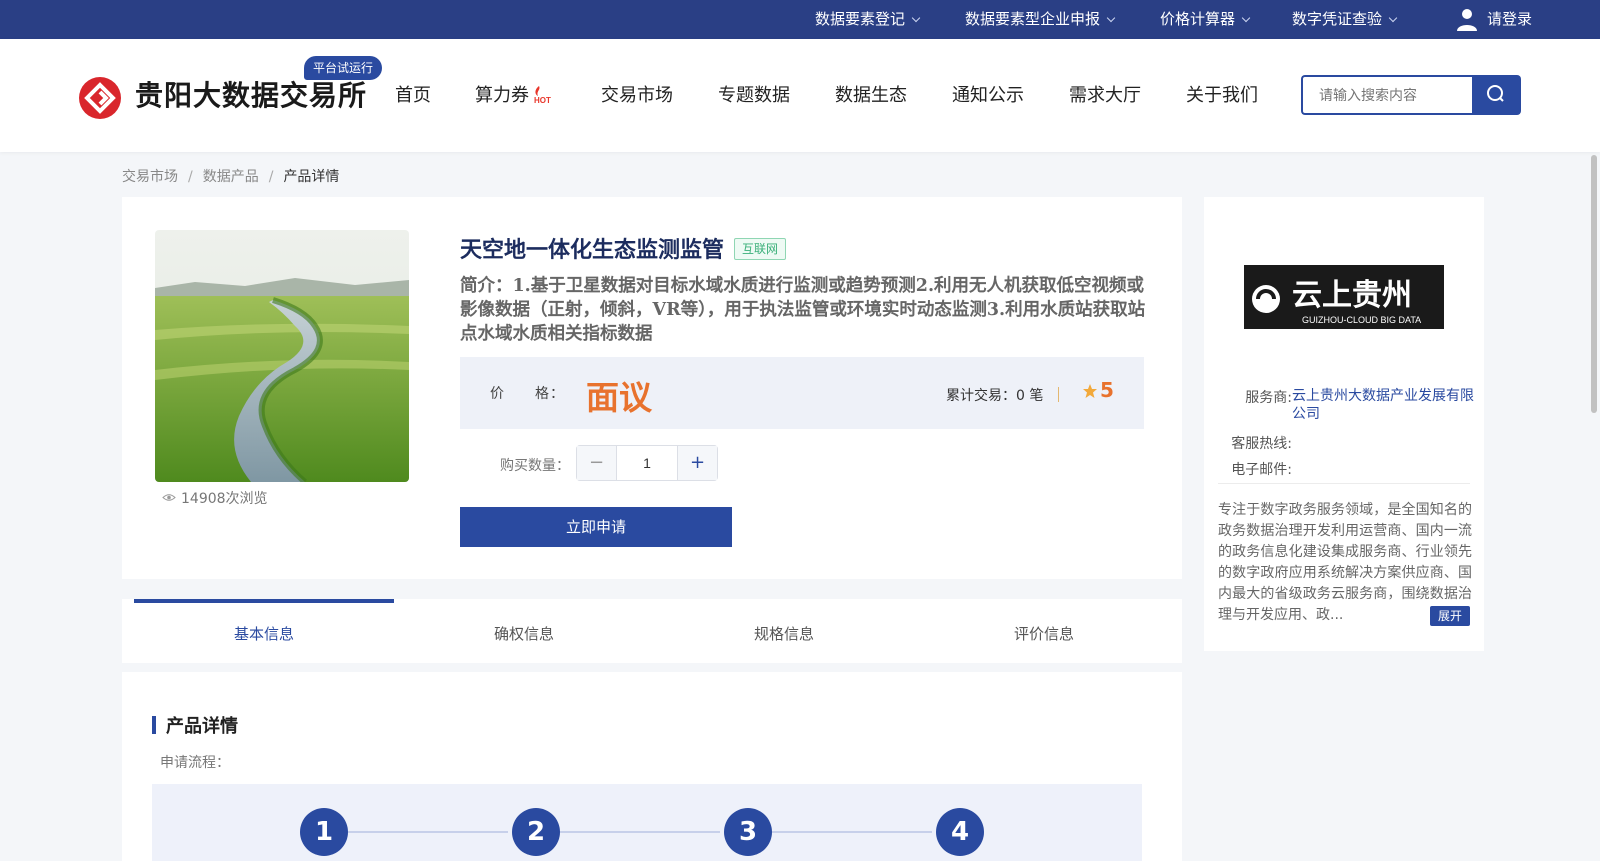  What do you see at coordinates (1268, 398) in the screenshot?
I see `service-provider-row: 服务商:` at bounding box center [1268, 398].